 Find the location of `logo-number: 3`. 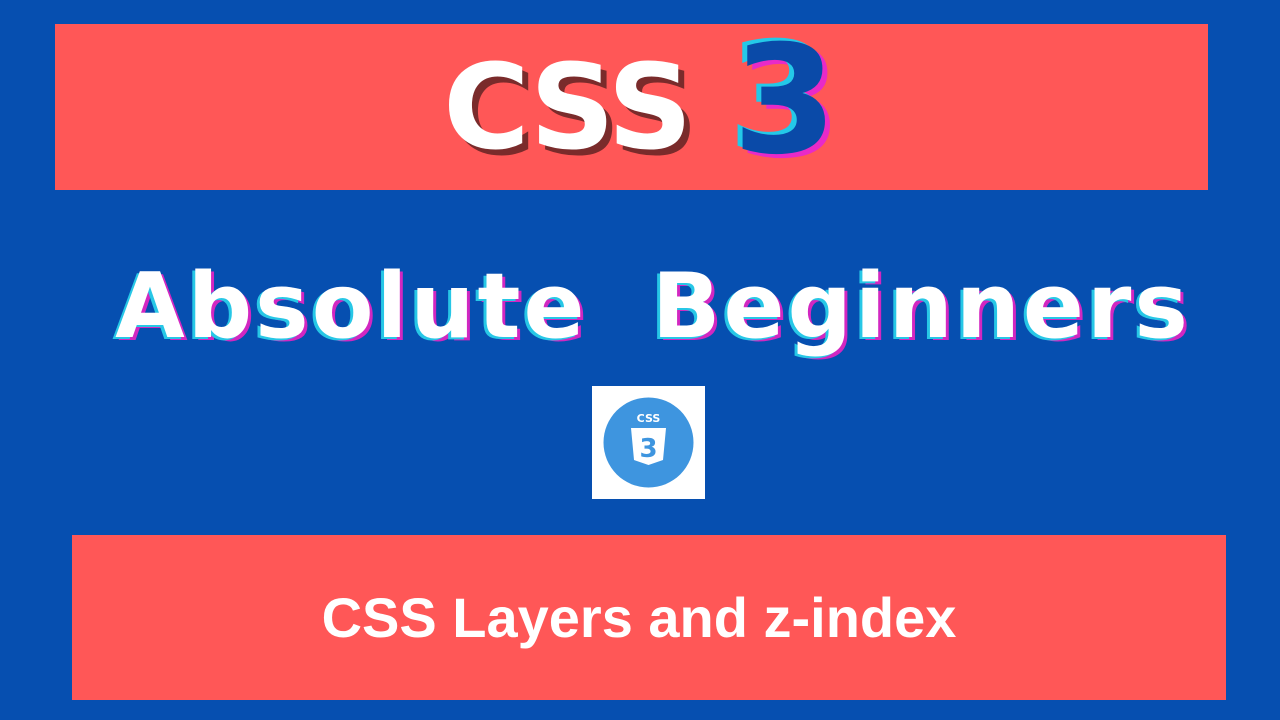

logo-number: 3 is located at coordinates (648, 449).